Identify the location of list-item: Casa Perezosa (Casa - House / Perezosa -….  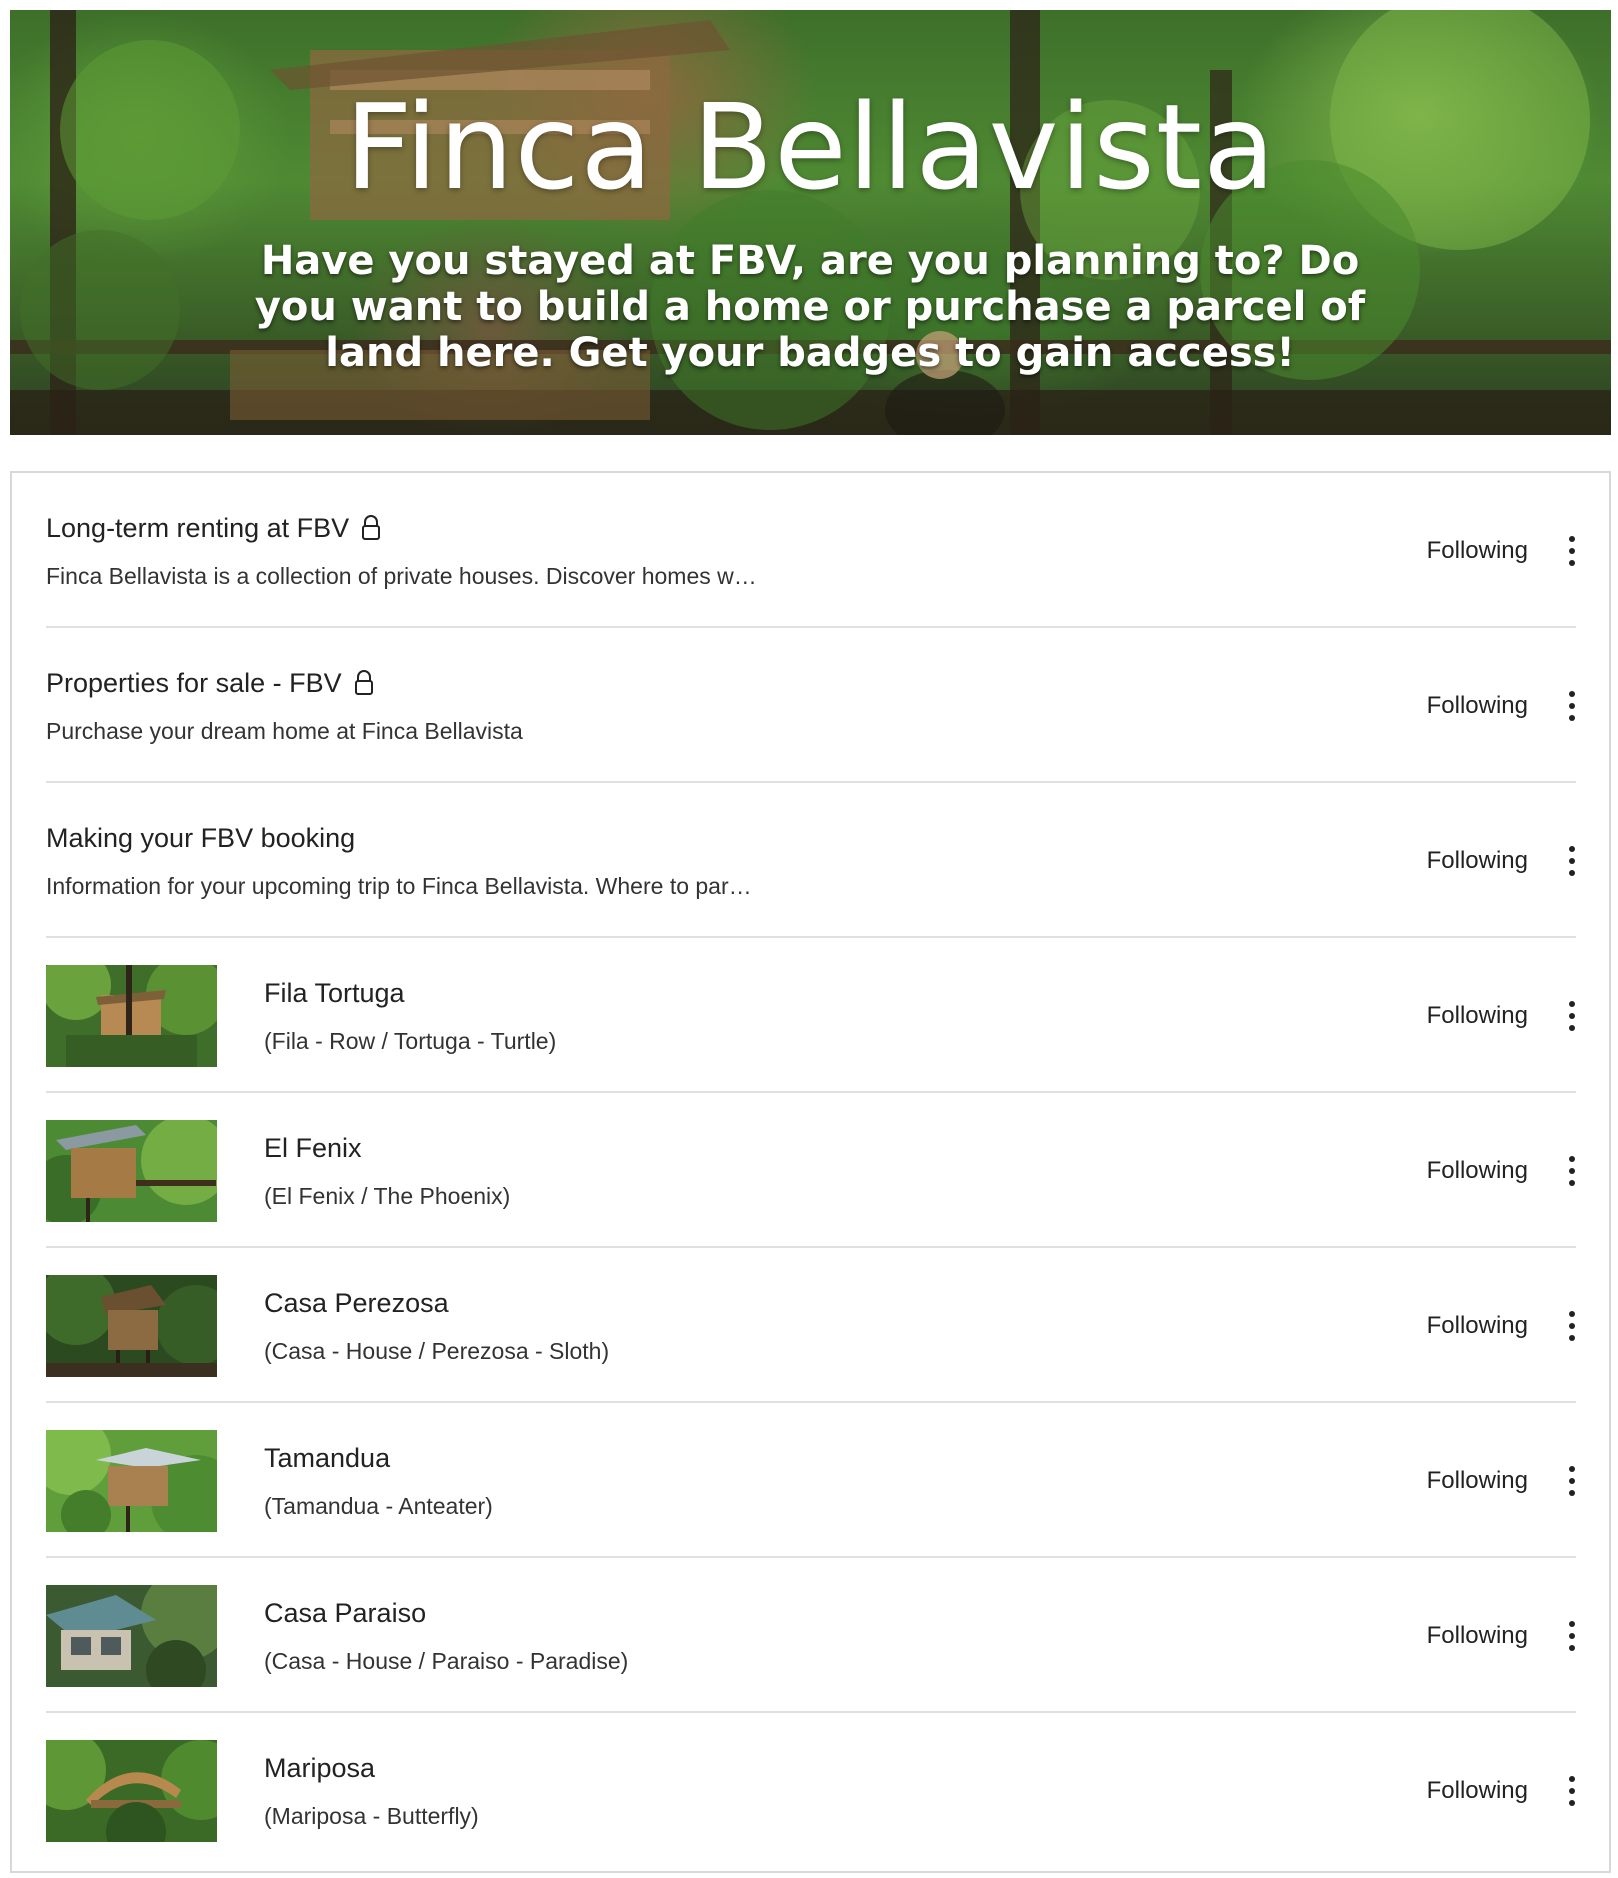
(811, 1325).